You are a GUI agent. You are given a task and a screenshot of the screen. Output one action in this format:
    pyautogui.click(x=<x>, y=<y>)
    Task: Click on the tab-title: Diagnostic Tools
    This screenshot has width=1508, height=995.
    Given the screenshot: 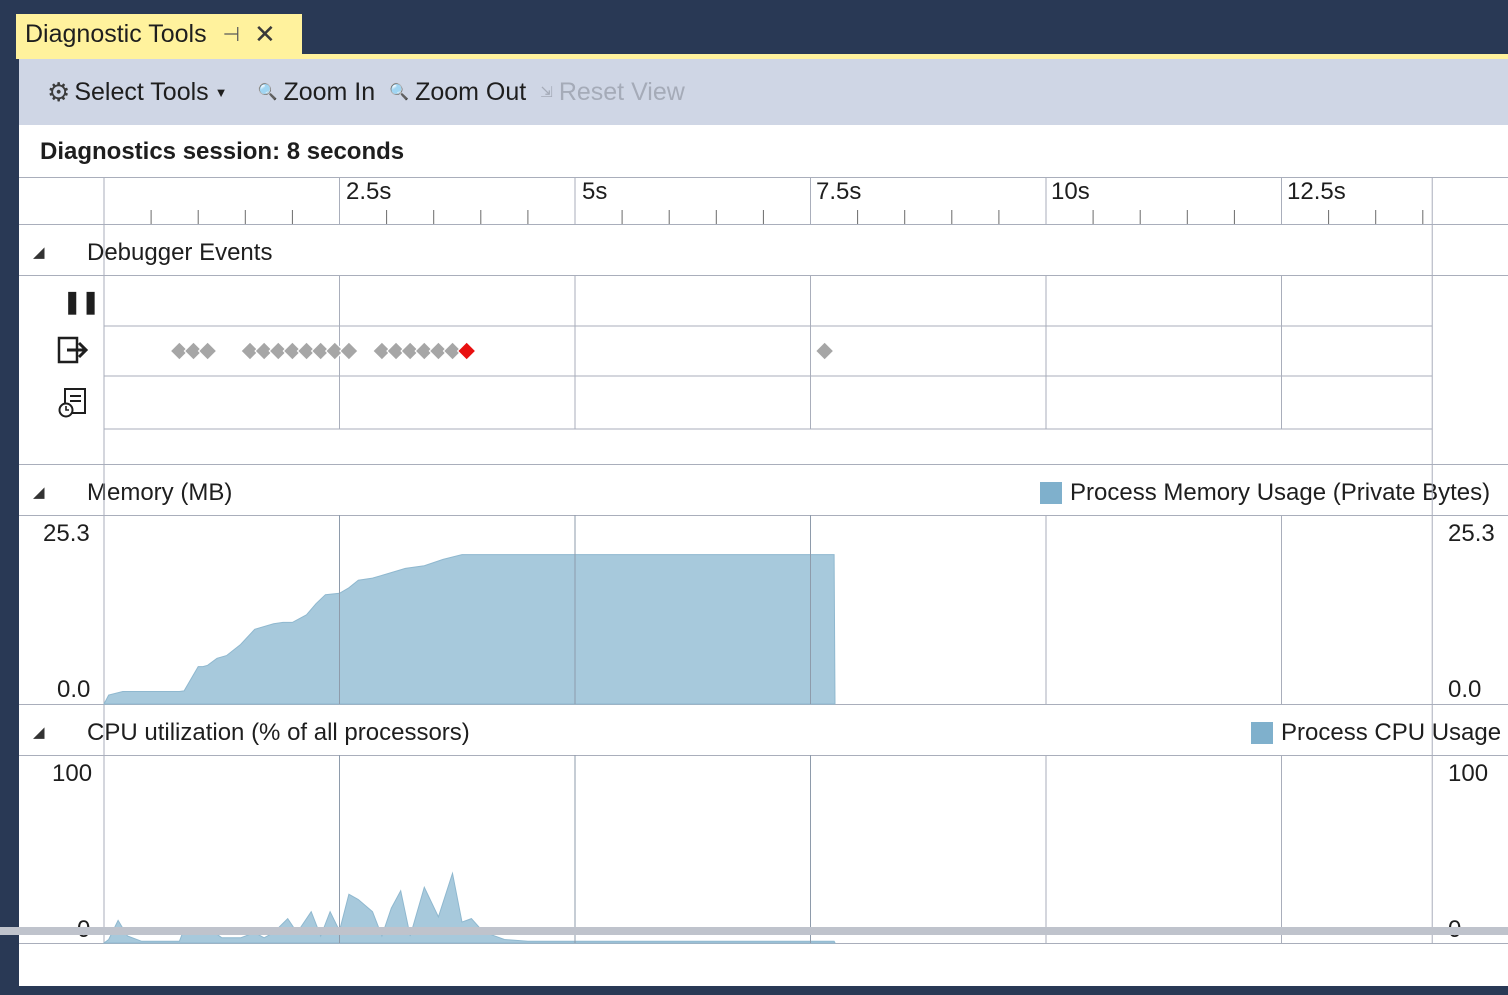 What is the action you would take?
    pyautogui.click(x=116, y=33)
    